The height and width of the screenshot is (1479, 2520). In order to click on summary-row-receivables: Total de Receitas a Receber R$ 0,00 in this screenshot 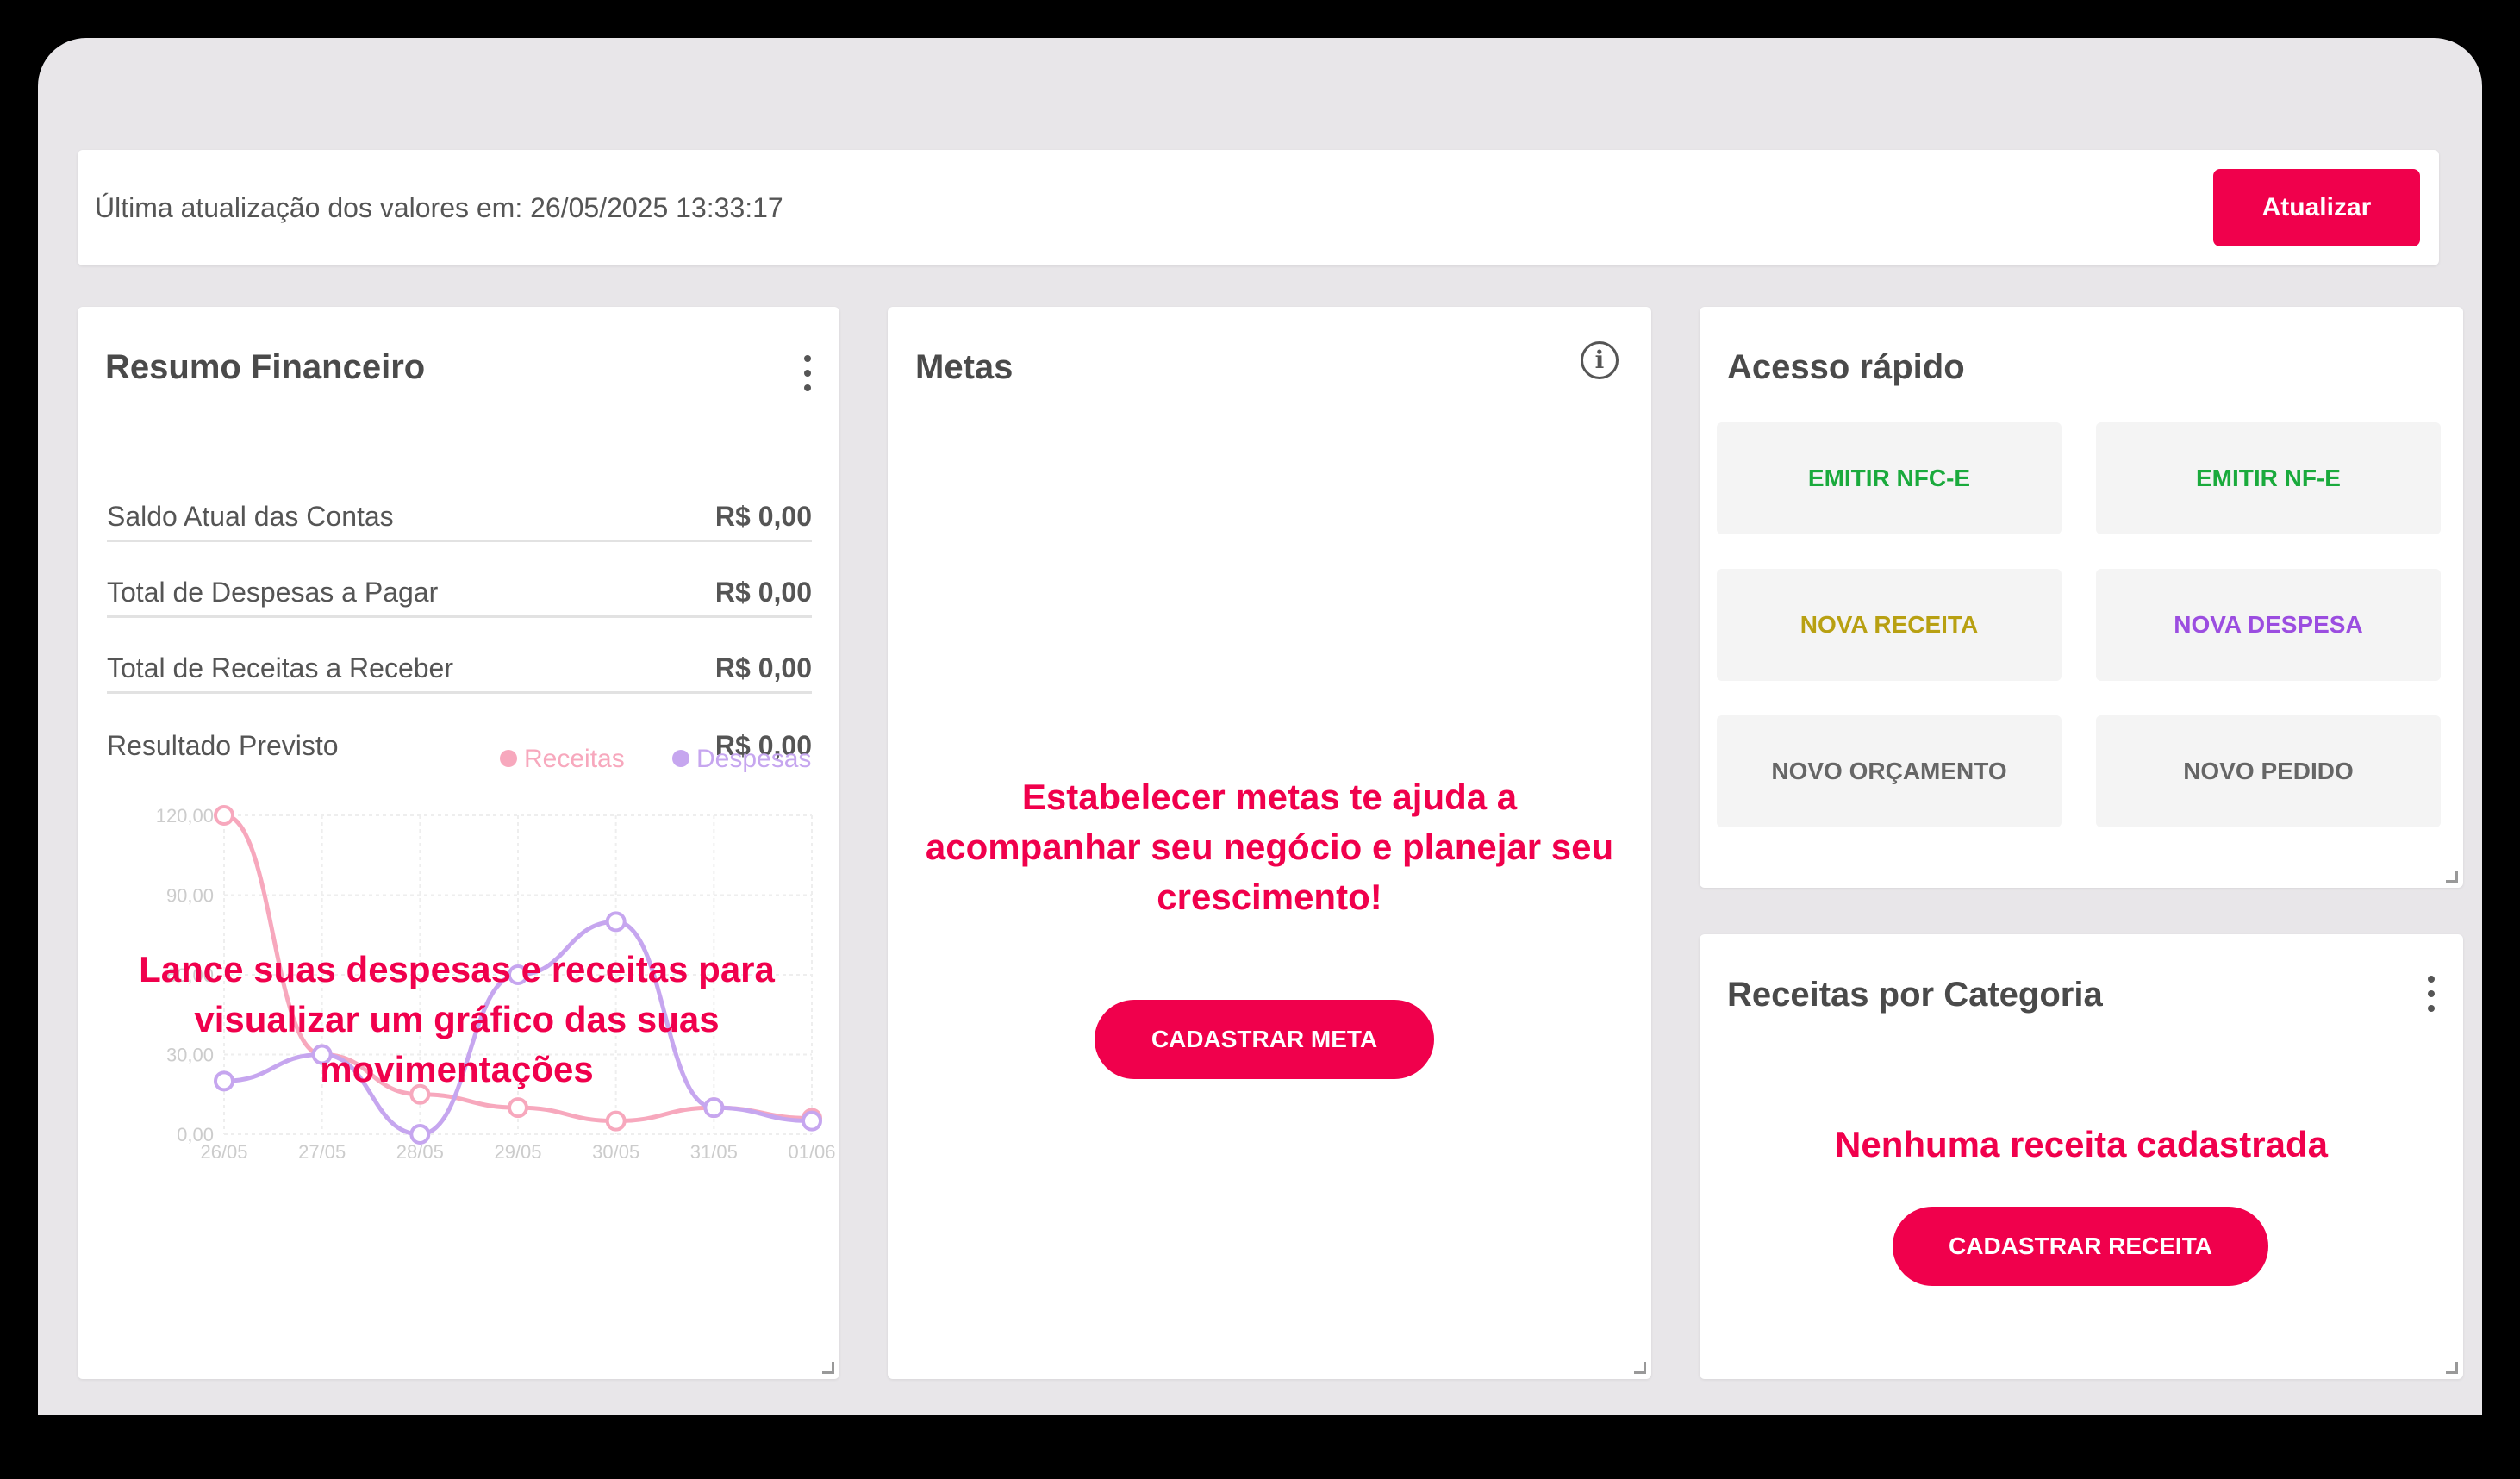, I will do `click(460, 658)`.